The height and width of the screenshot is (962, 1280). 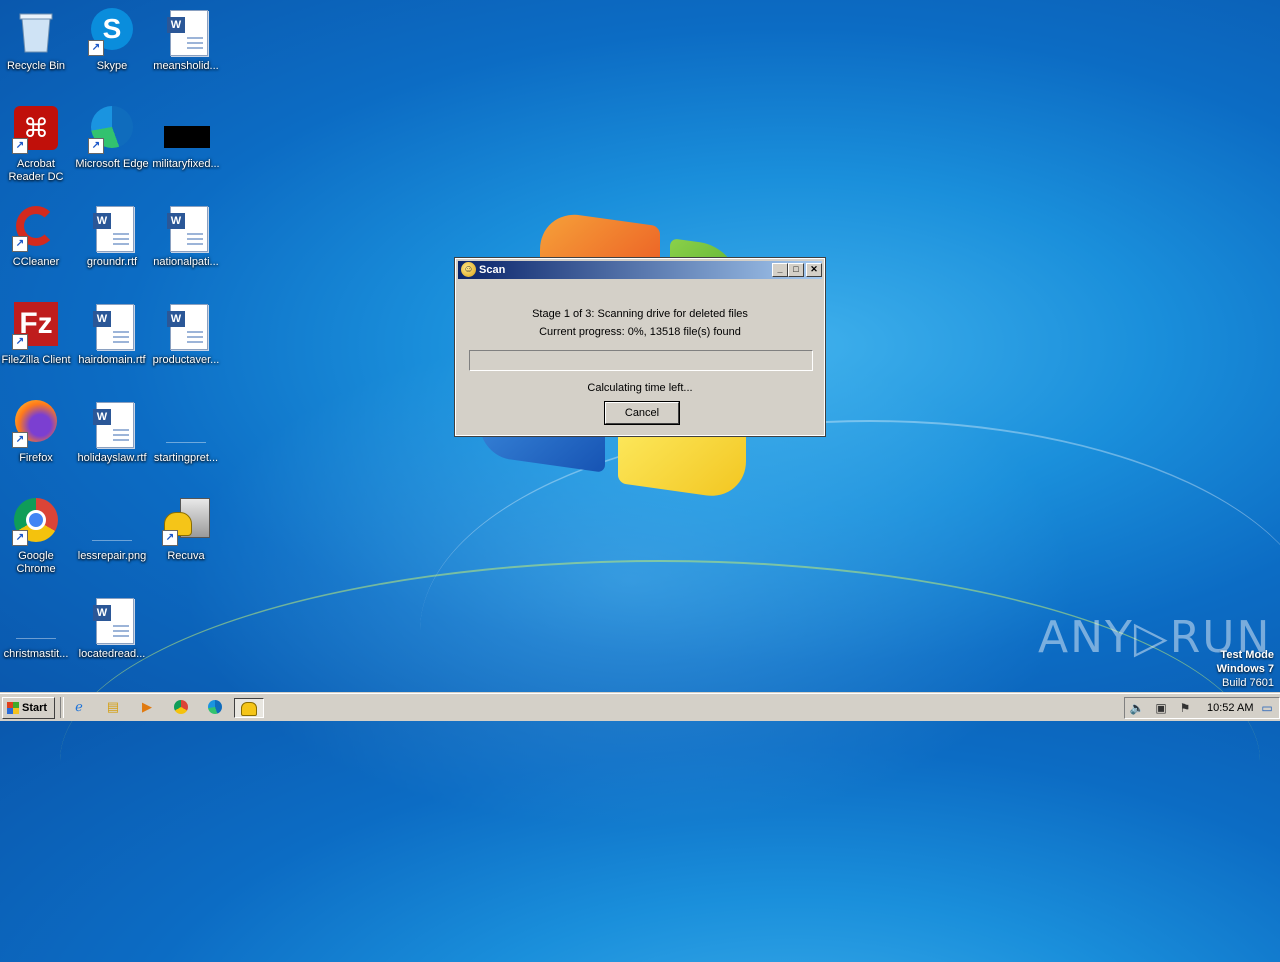 I want to click on recuva-task-button, so click(x=249, y=708).